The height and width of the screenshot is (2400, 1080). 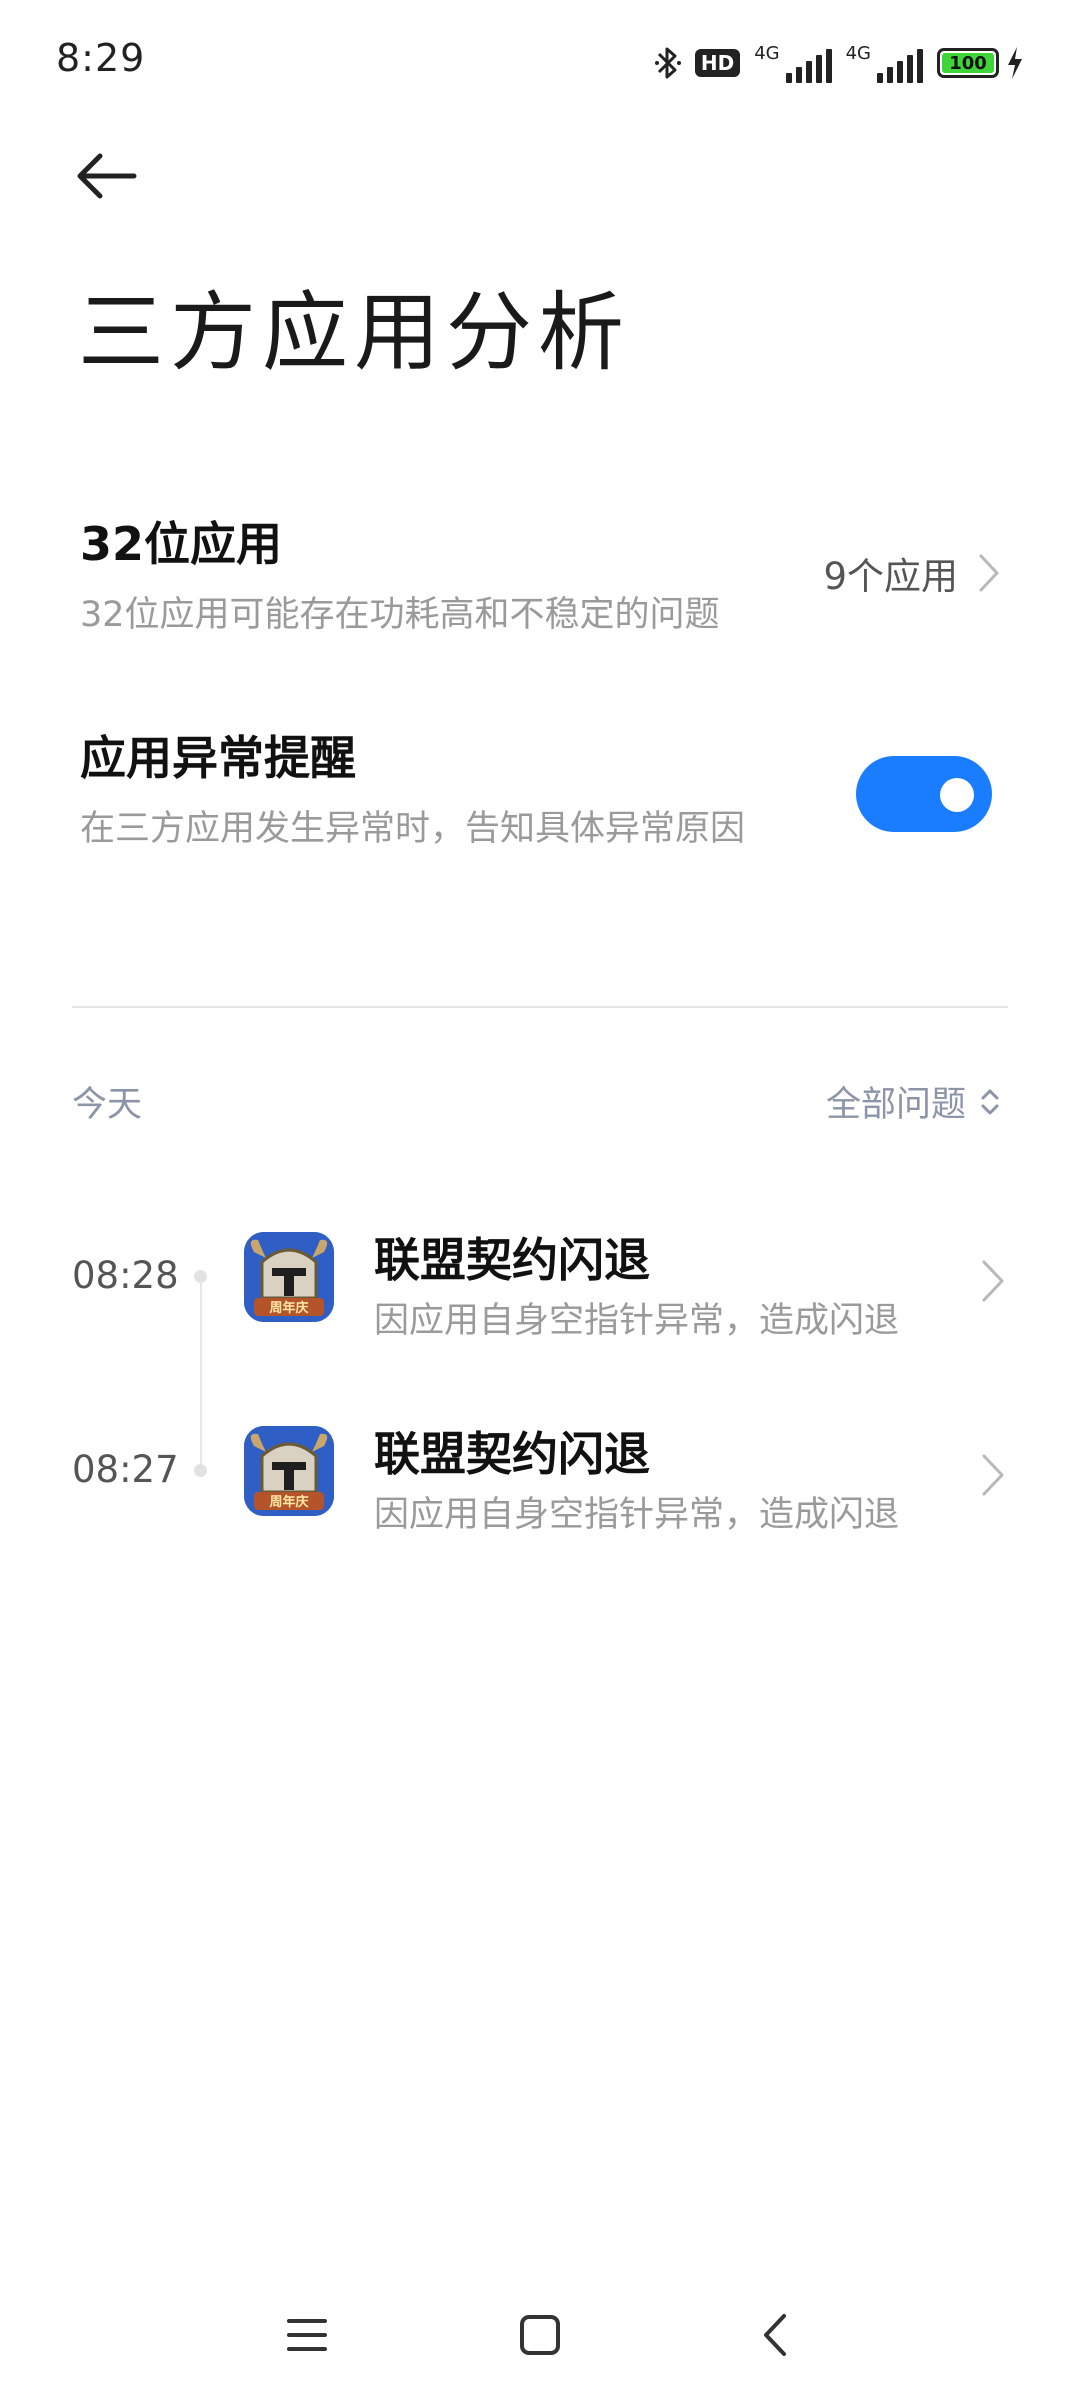 I want to click on home-button, so click(x=540, y=2335).